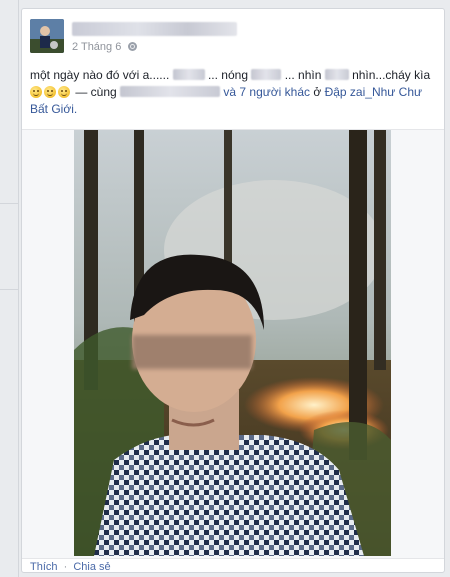  Describe the element at coordinates (266, 92) in the screenshot. I see `others-link: và 7 người khác` at that location.